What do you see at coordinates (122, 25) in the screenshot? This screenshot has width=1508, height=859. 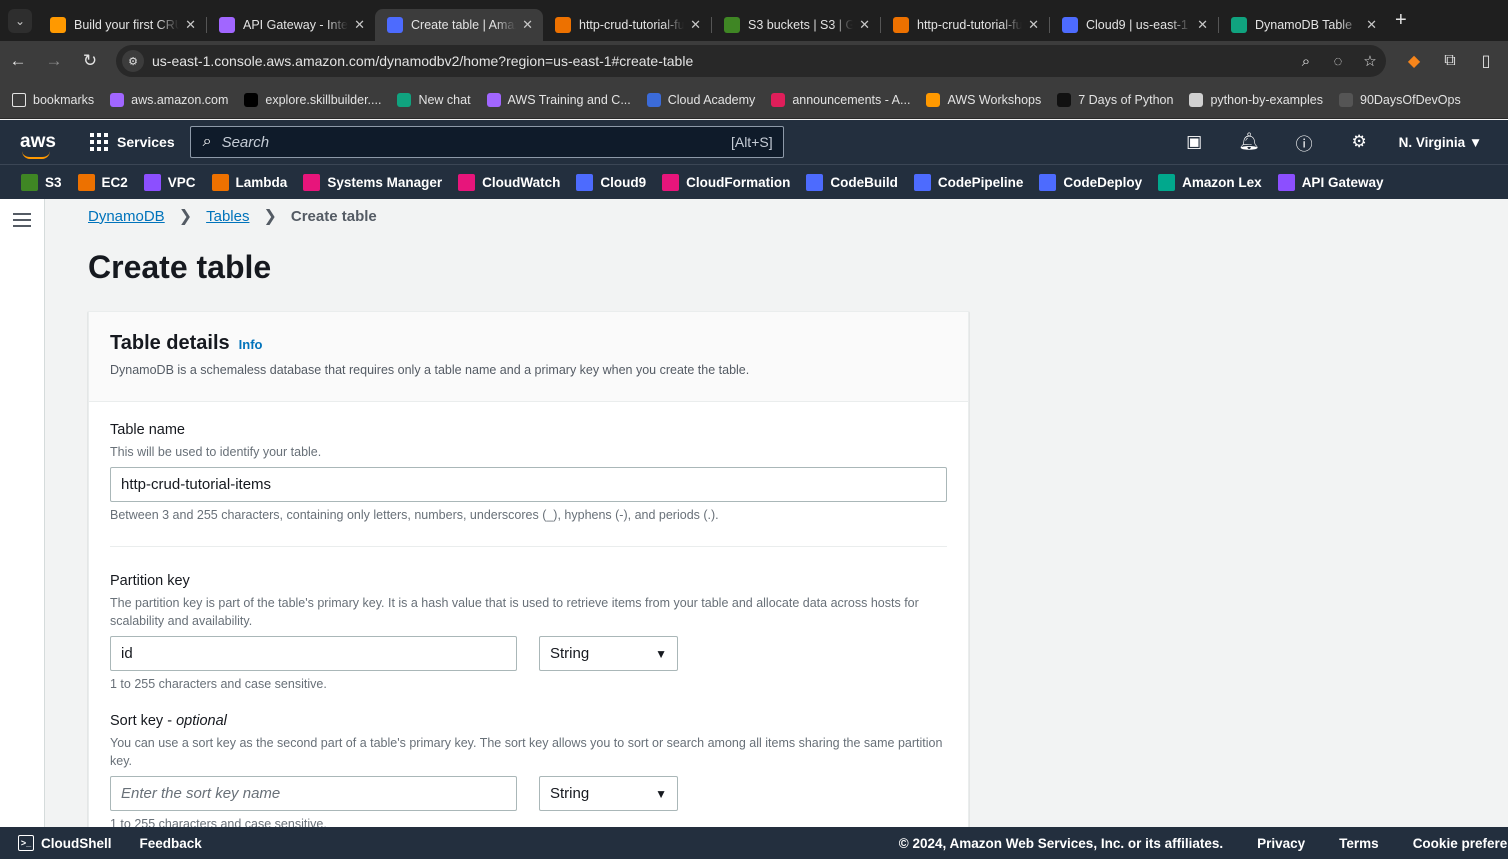 I see `browser-tab: Build your first CRUD ✕` at bounding box center [122, 25].